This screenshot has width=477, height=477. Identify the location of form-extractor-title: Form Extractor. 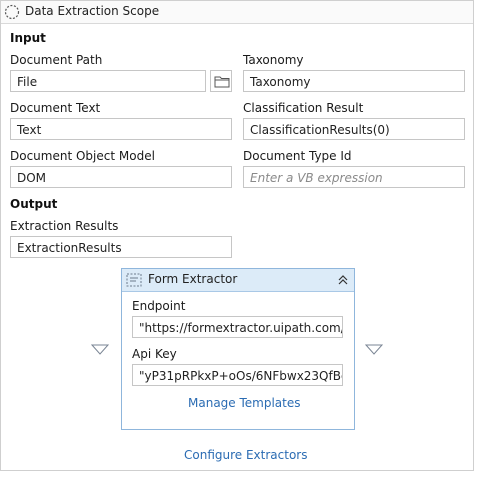
(193, 279).